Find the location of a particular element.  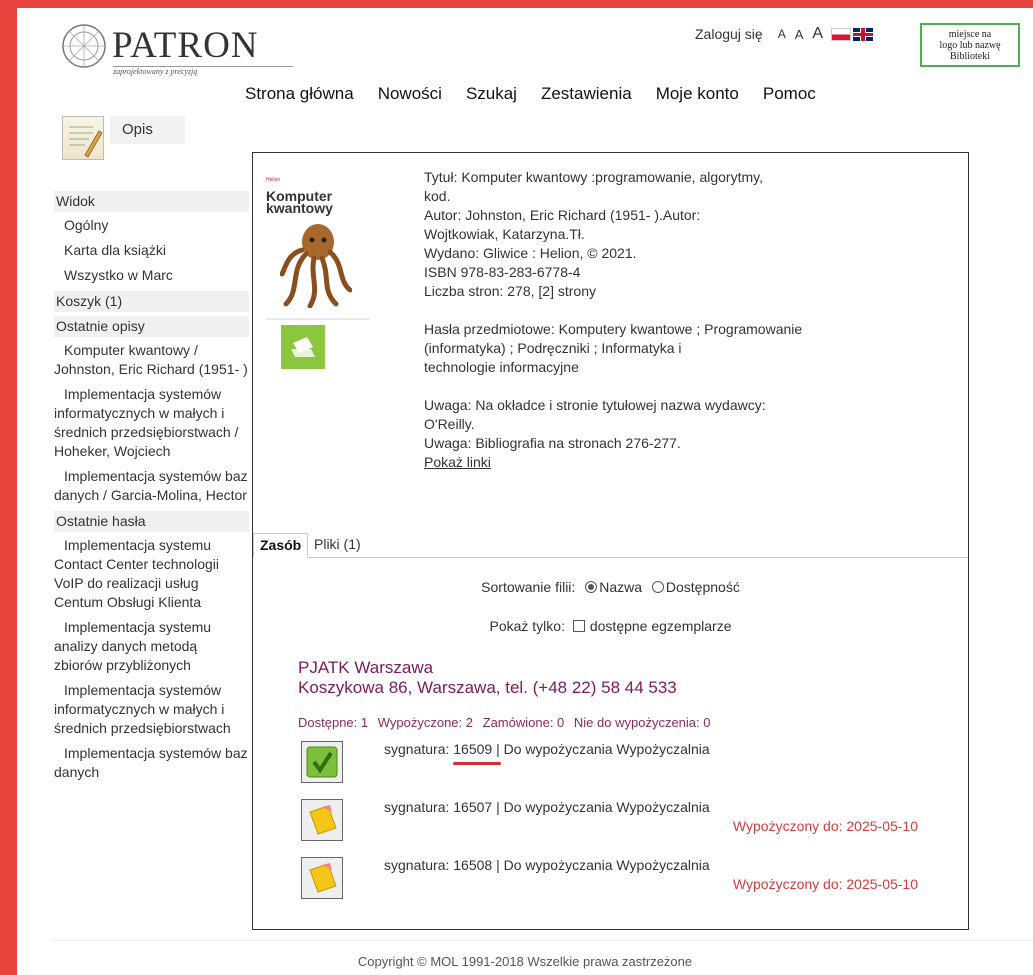

polish-flag-icon is located at coordinates (841, 34).